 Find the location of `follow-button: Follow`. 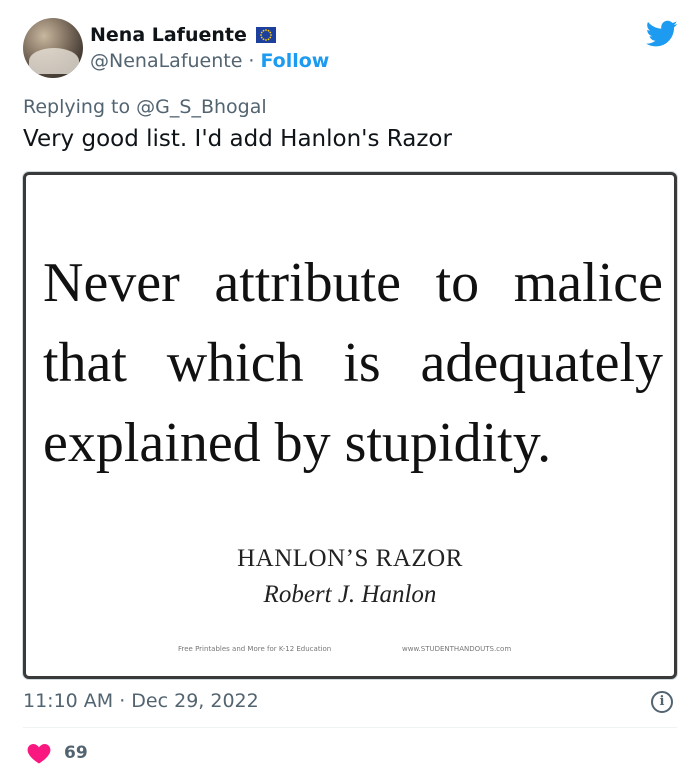

follow-button: Follow is located at coordinates (294, 61).